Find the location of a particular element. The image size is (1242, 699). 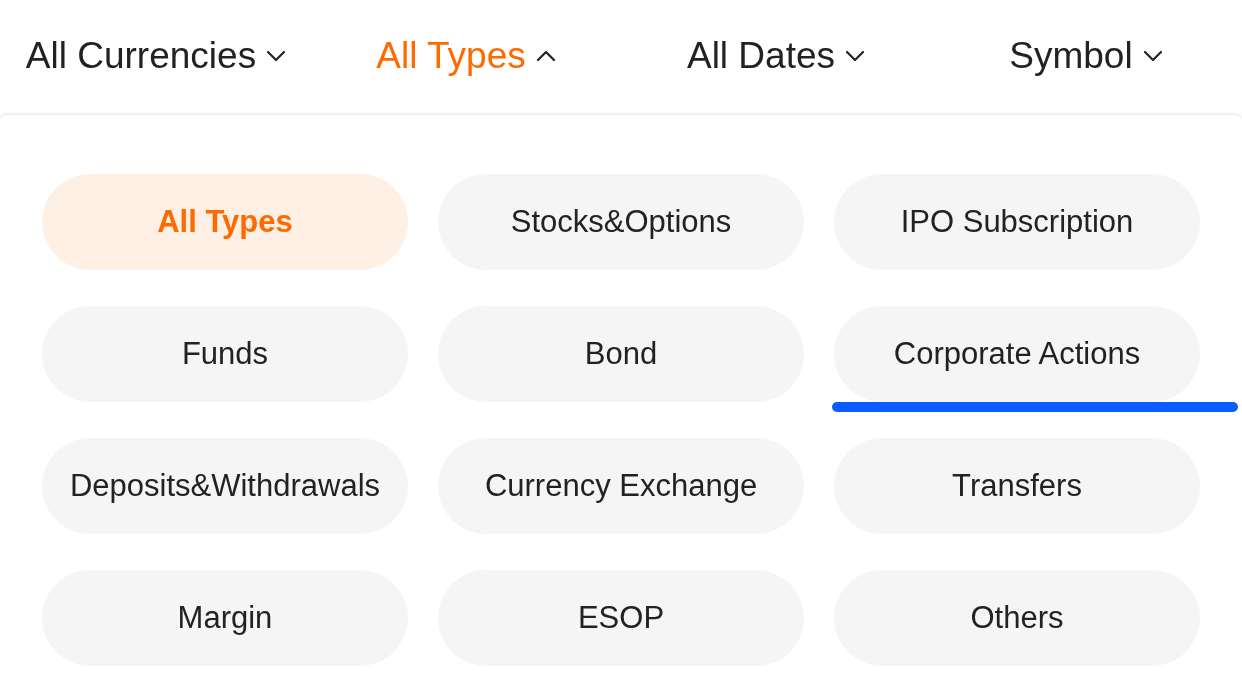

chevron-up-icon is located at coordinates (545, 55).